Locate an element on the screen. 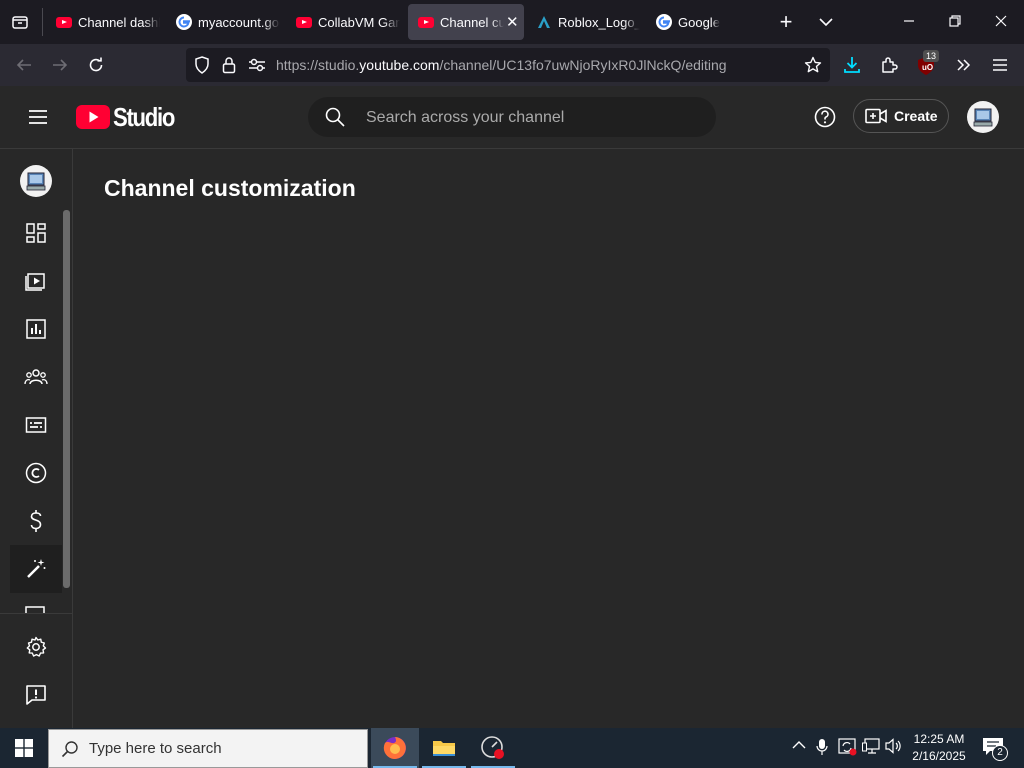 Image resolution: width=1024 pixels, height=768 pixels. tab-collabvm: CollabVM Gam is located at coordinates (341, 22).